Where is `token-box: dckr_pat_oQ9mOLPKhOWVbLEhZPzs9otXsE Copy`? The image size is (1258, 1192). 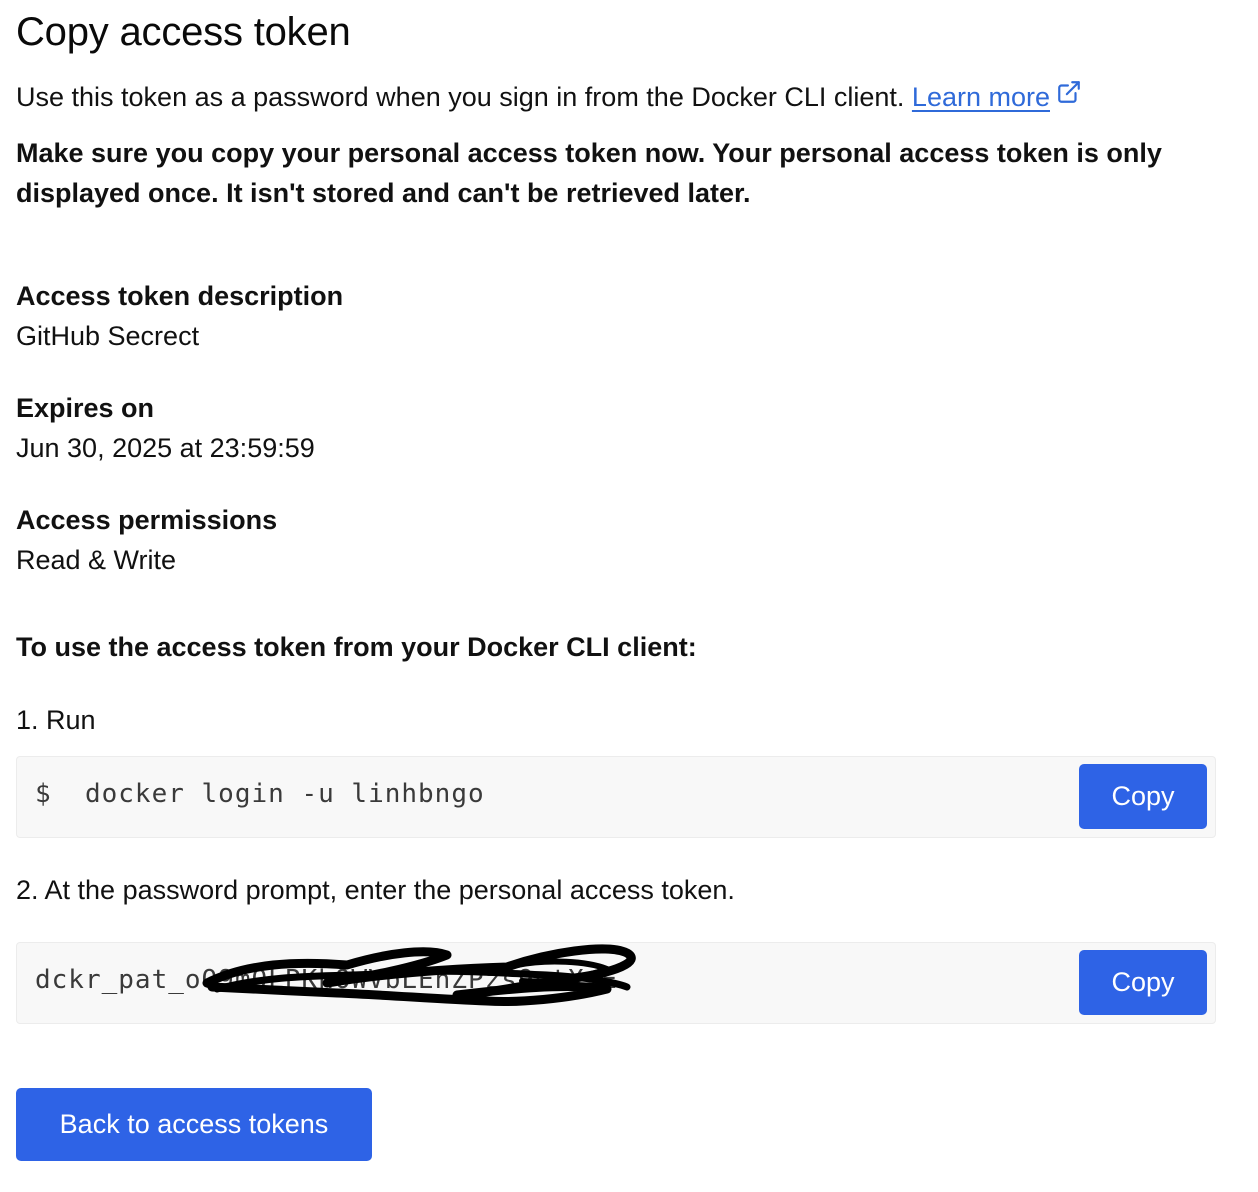
token-box: dckr_pat_oQ9mOLPKhOWVbLEhZPzs9otXsE Copy is located at coordinates (616, 983).